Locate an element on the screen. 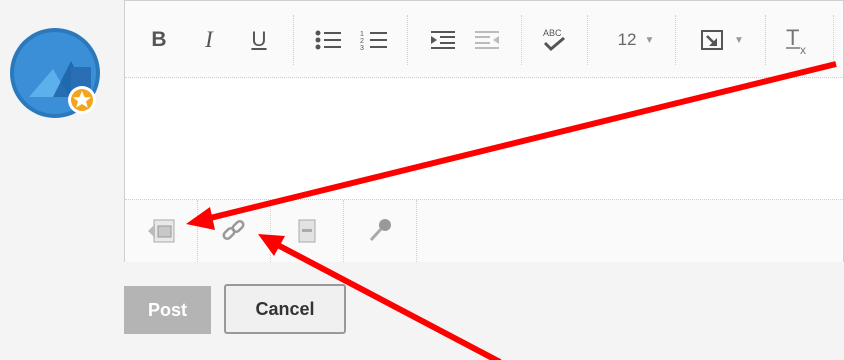 Image resolution: width=844 pixels, height=360 pixels. bulleted-list-button is located at coordinates (328, 40).